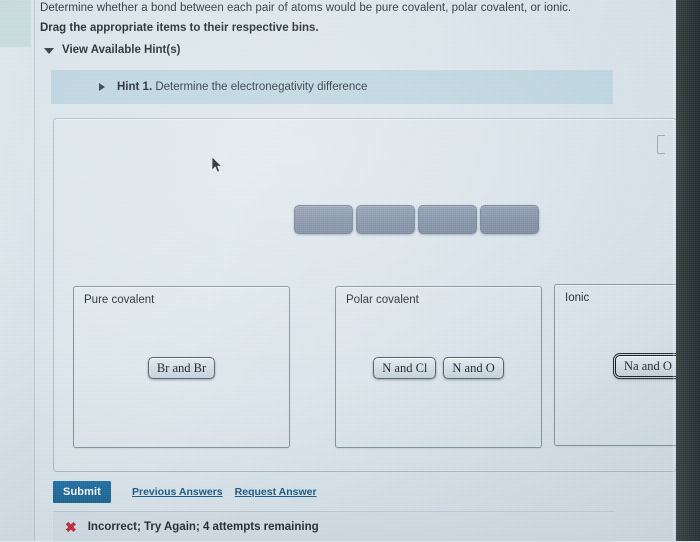 Image resolution: width=700 pixels, height=542 pixels. I want to click on bin-title: Polar covalent, so click(382, 300).